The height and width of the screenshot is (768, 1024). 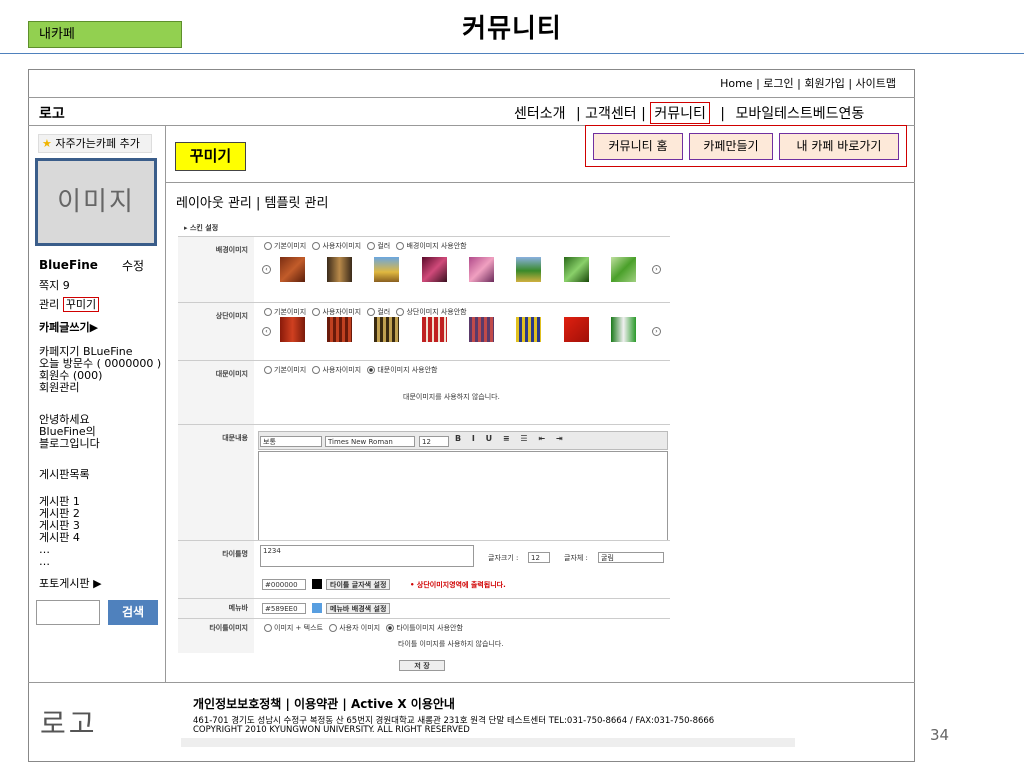 I want to click on menubar-row: 메뉴바 #589EE0 메뉴바 배경색 설정, so click(x=424, y=608).